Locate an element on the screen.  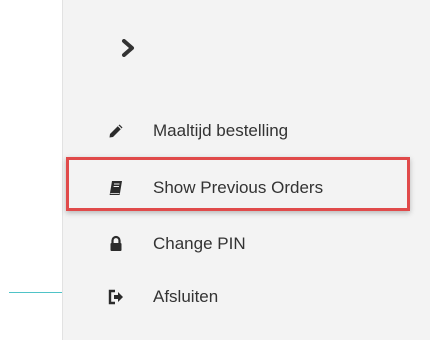
menu-item-afsluiten: Afsluiten is located at coordinates (153, 297).